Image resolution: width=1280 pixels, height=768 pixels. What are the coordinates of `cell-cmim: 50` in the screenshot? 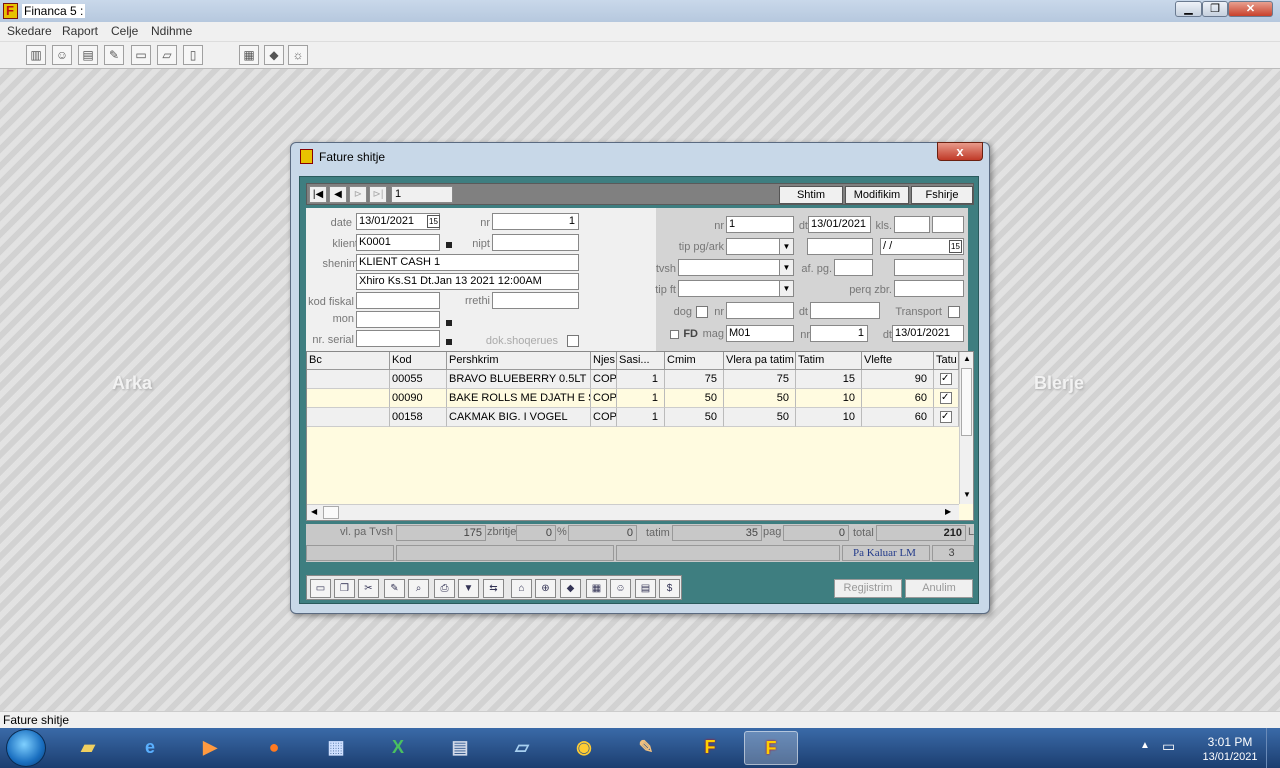 It's located at (694, 417).